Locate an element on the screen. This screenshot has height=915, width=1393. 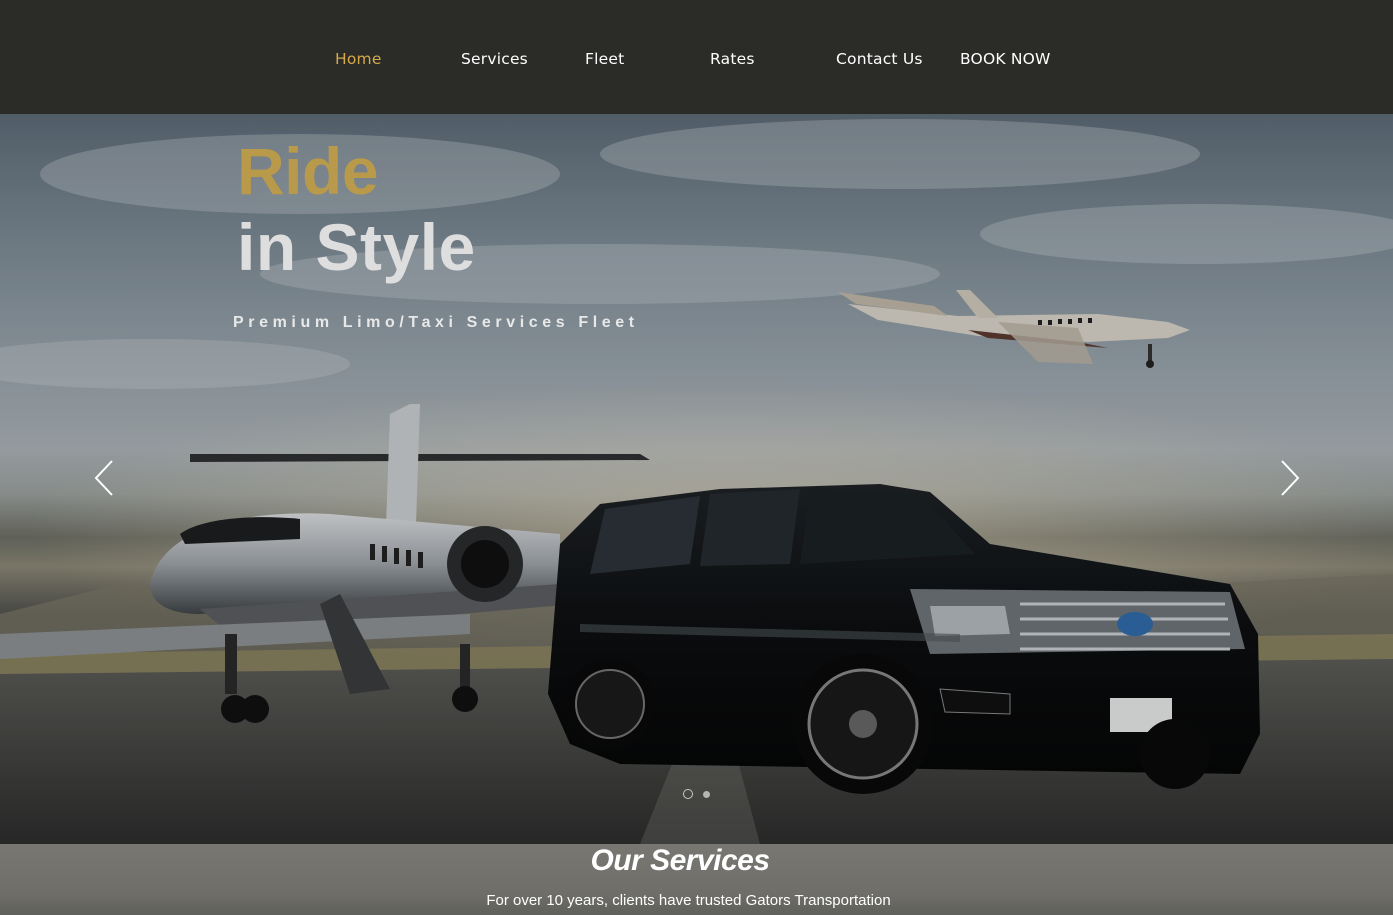
slideshow-prev-button is located at coordinates (107, 478).